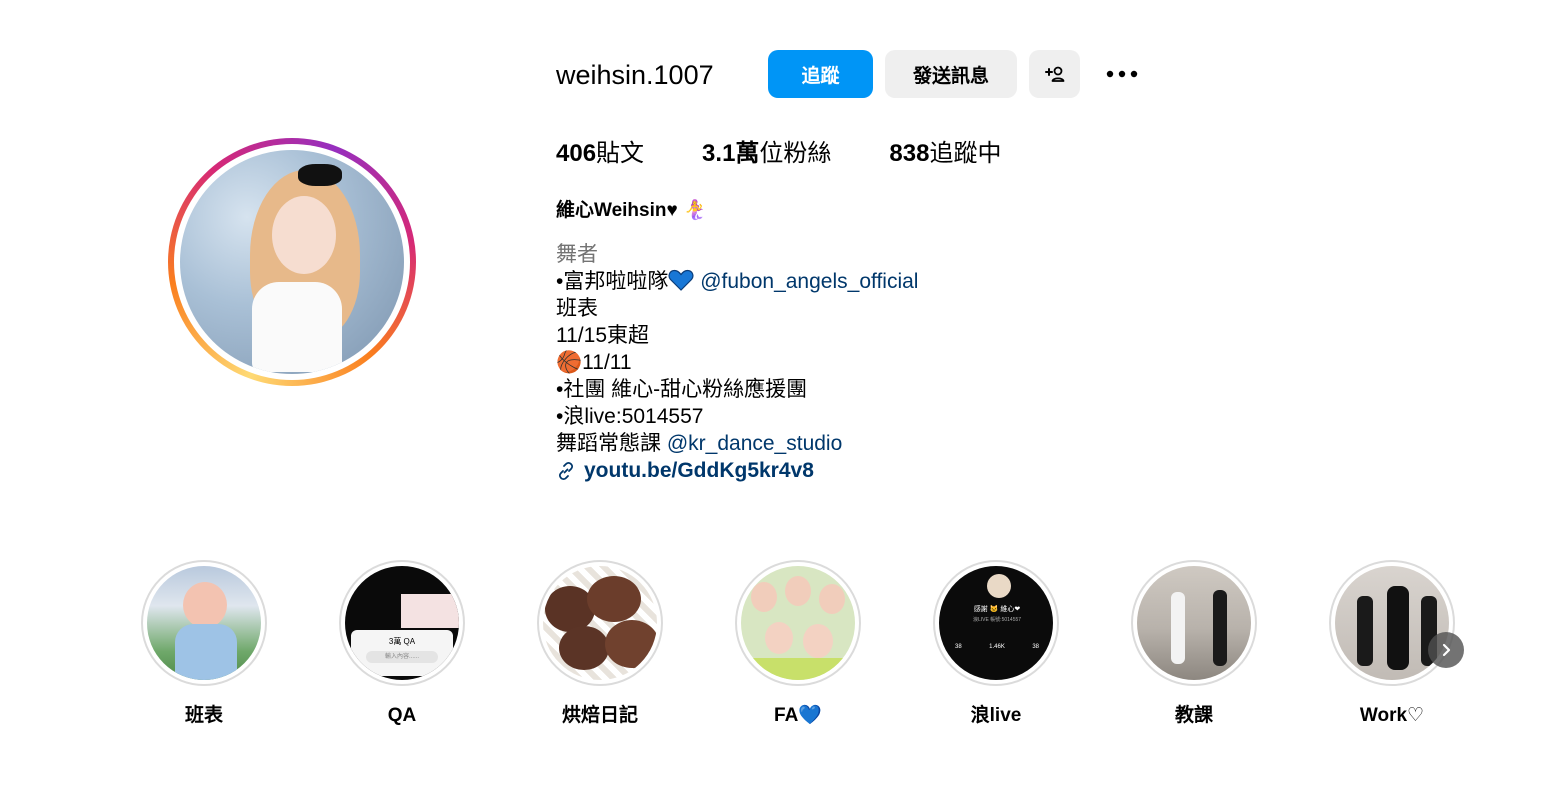 The image size is (1544, 785). I want to click on highlight-label: 浪live, so click(996, 715).